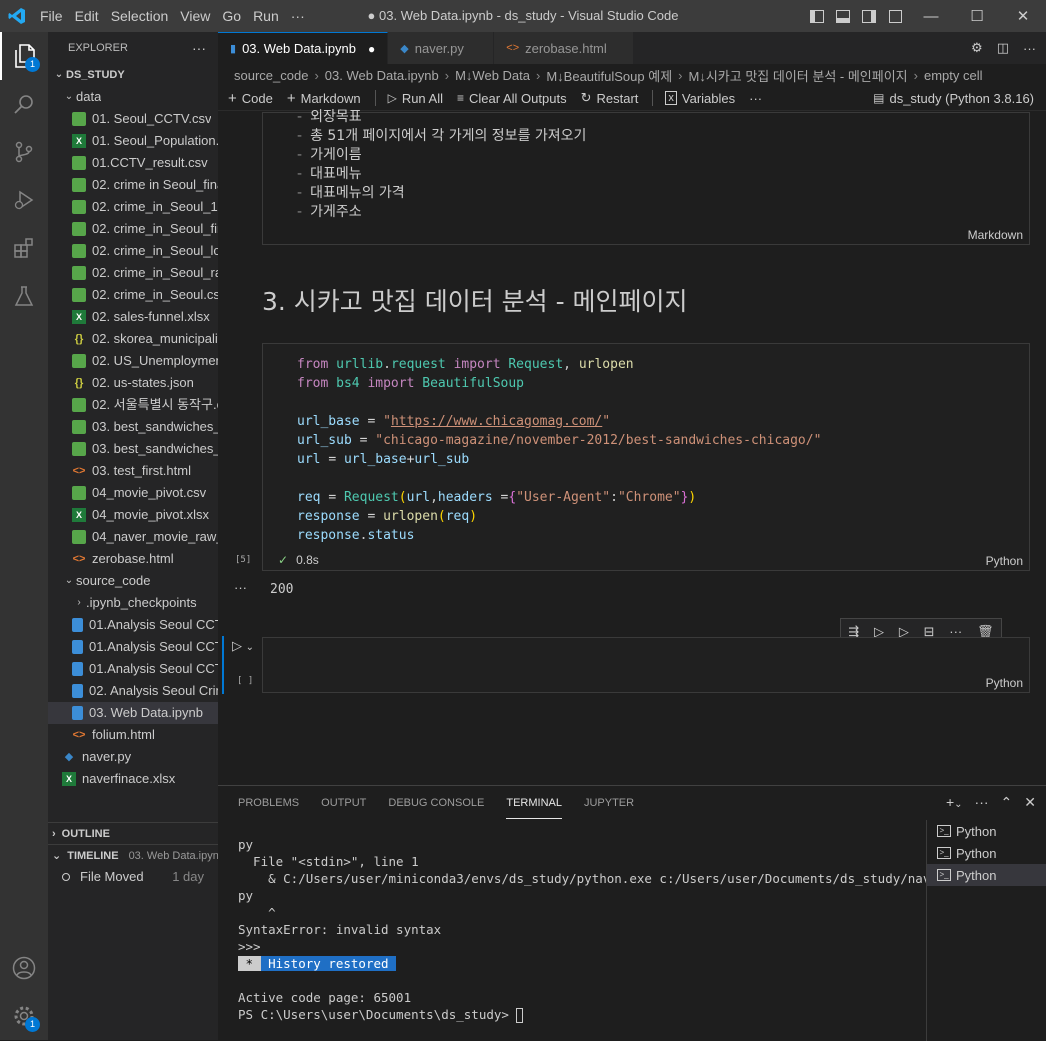 The image size is (1046, 1041). I want to click on maximize-button: ☐, so click(977, 16).